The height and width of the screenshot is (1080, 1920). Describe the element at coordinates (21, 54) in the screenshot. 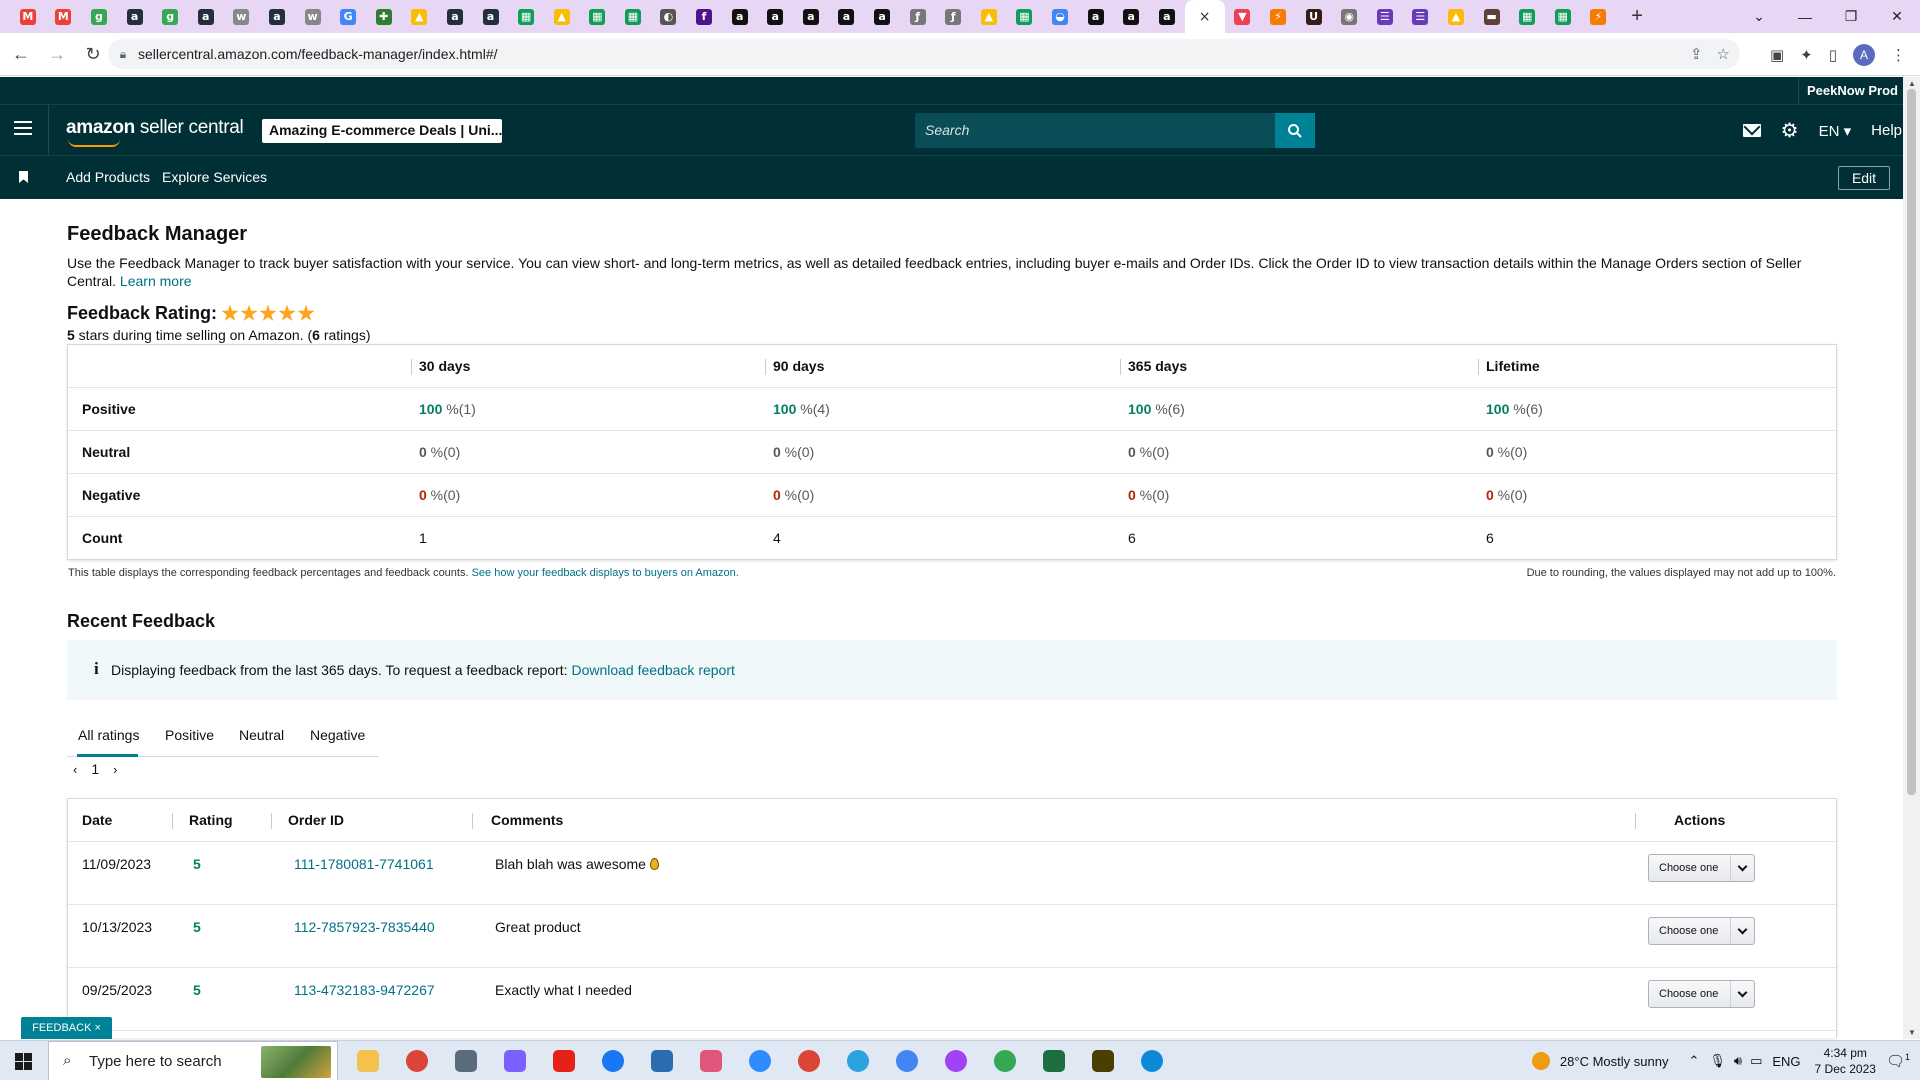

I see `back-button: ←` at that location.